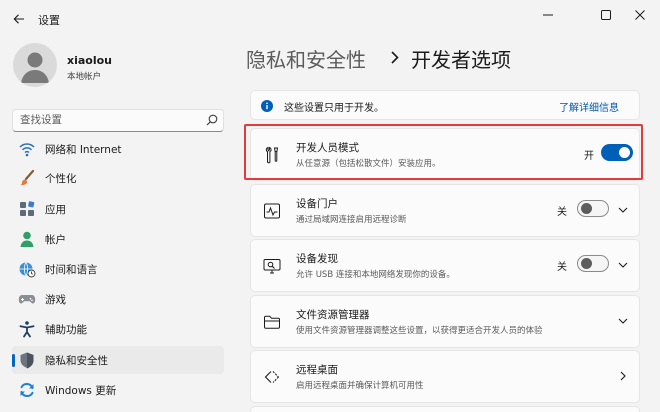 This screenshot has width=660, height=412. I want to click on chevron-right-icon, so click(623, 376).